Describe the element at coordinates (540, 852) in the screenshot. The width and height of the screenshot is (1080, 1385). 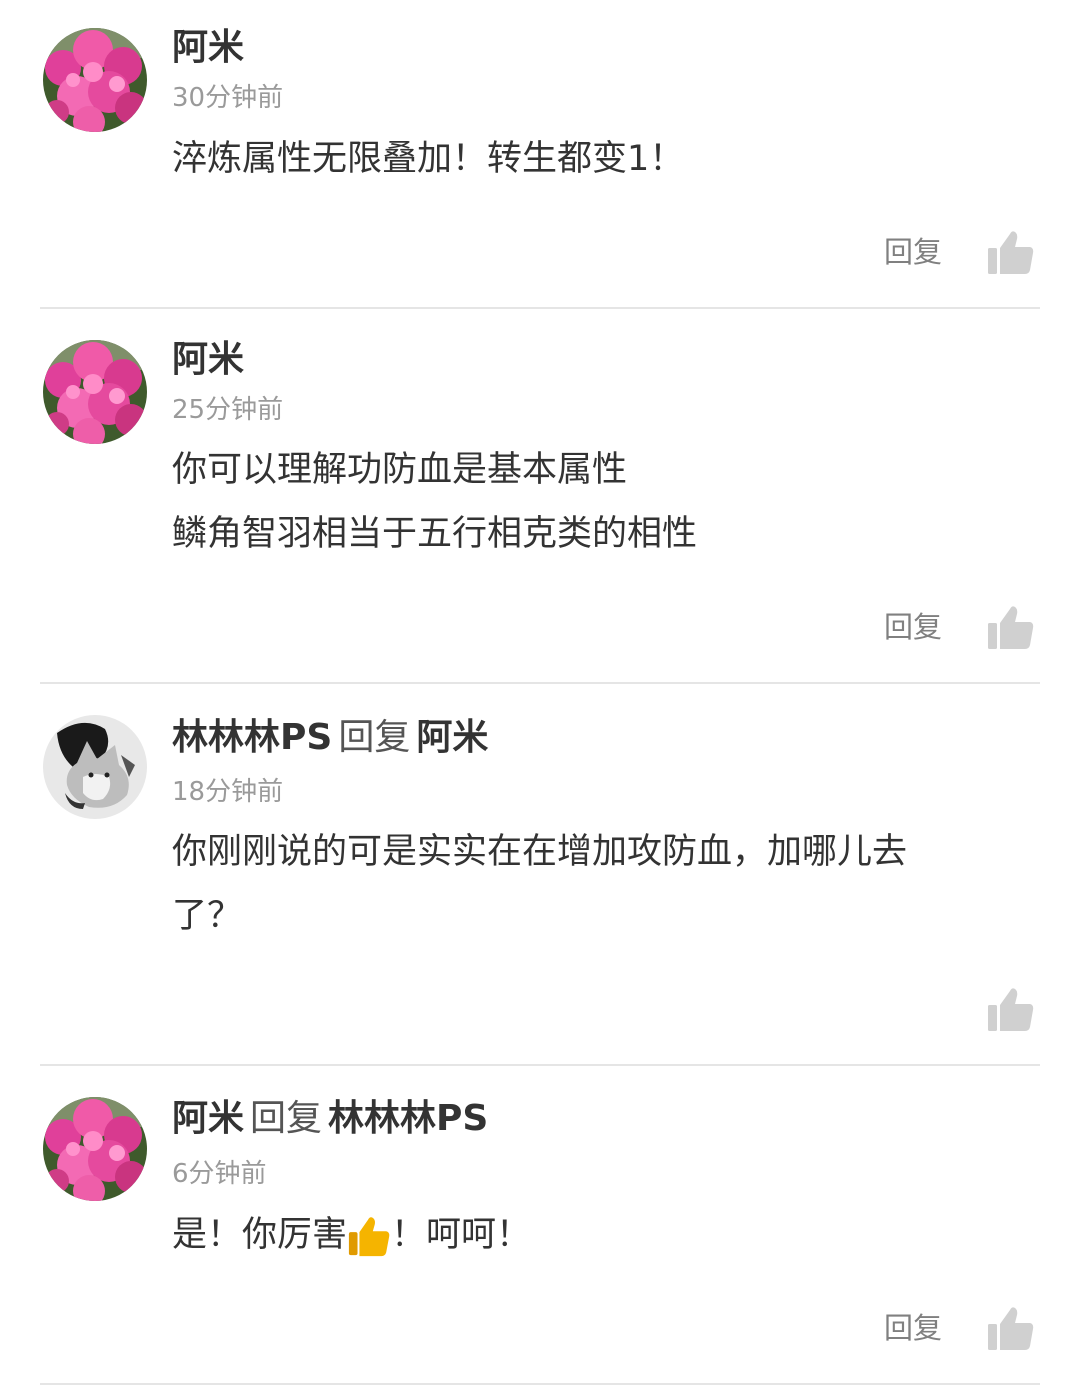
I see `comment-line: 你刚刚说的可是实实在在增加攻防血，加哪儿去` at that location.